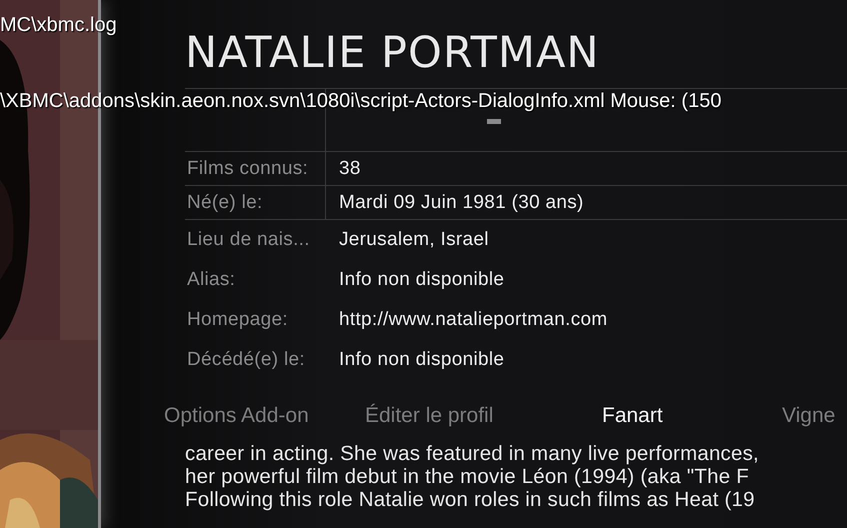 This screenshot has height=528, width=847. What do you see at coordinates (472, 453) in the screenshot?
I see `biography-text: career in acting. She was featured in many live performances,` at bounding box center [472, 453].